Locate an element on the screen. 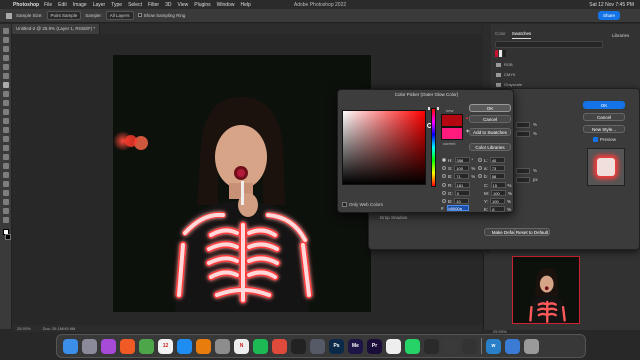 Image resolution: width=640 pixels, height=360 pixels. layer-style-ok-button: OK is located at coordinates (604, 105).